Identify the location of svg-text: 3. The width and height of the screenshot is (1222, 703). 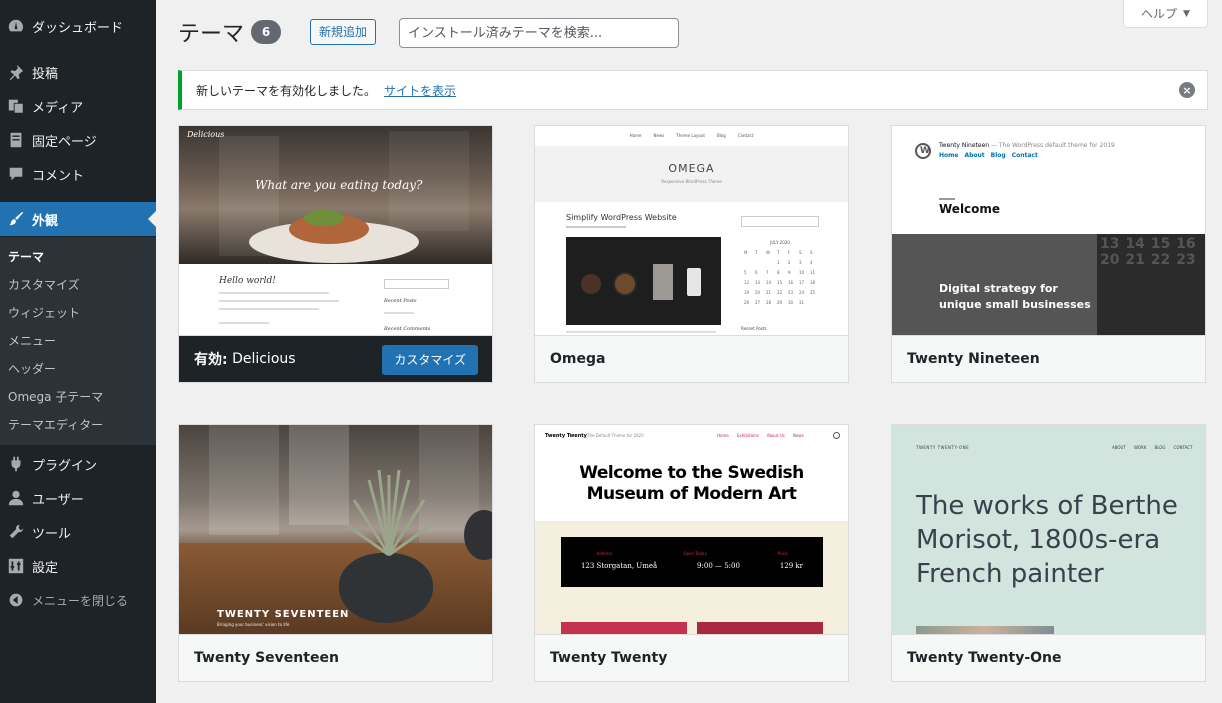
(800, 262).